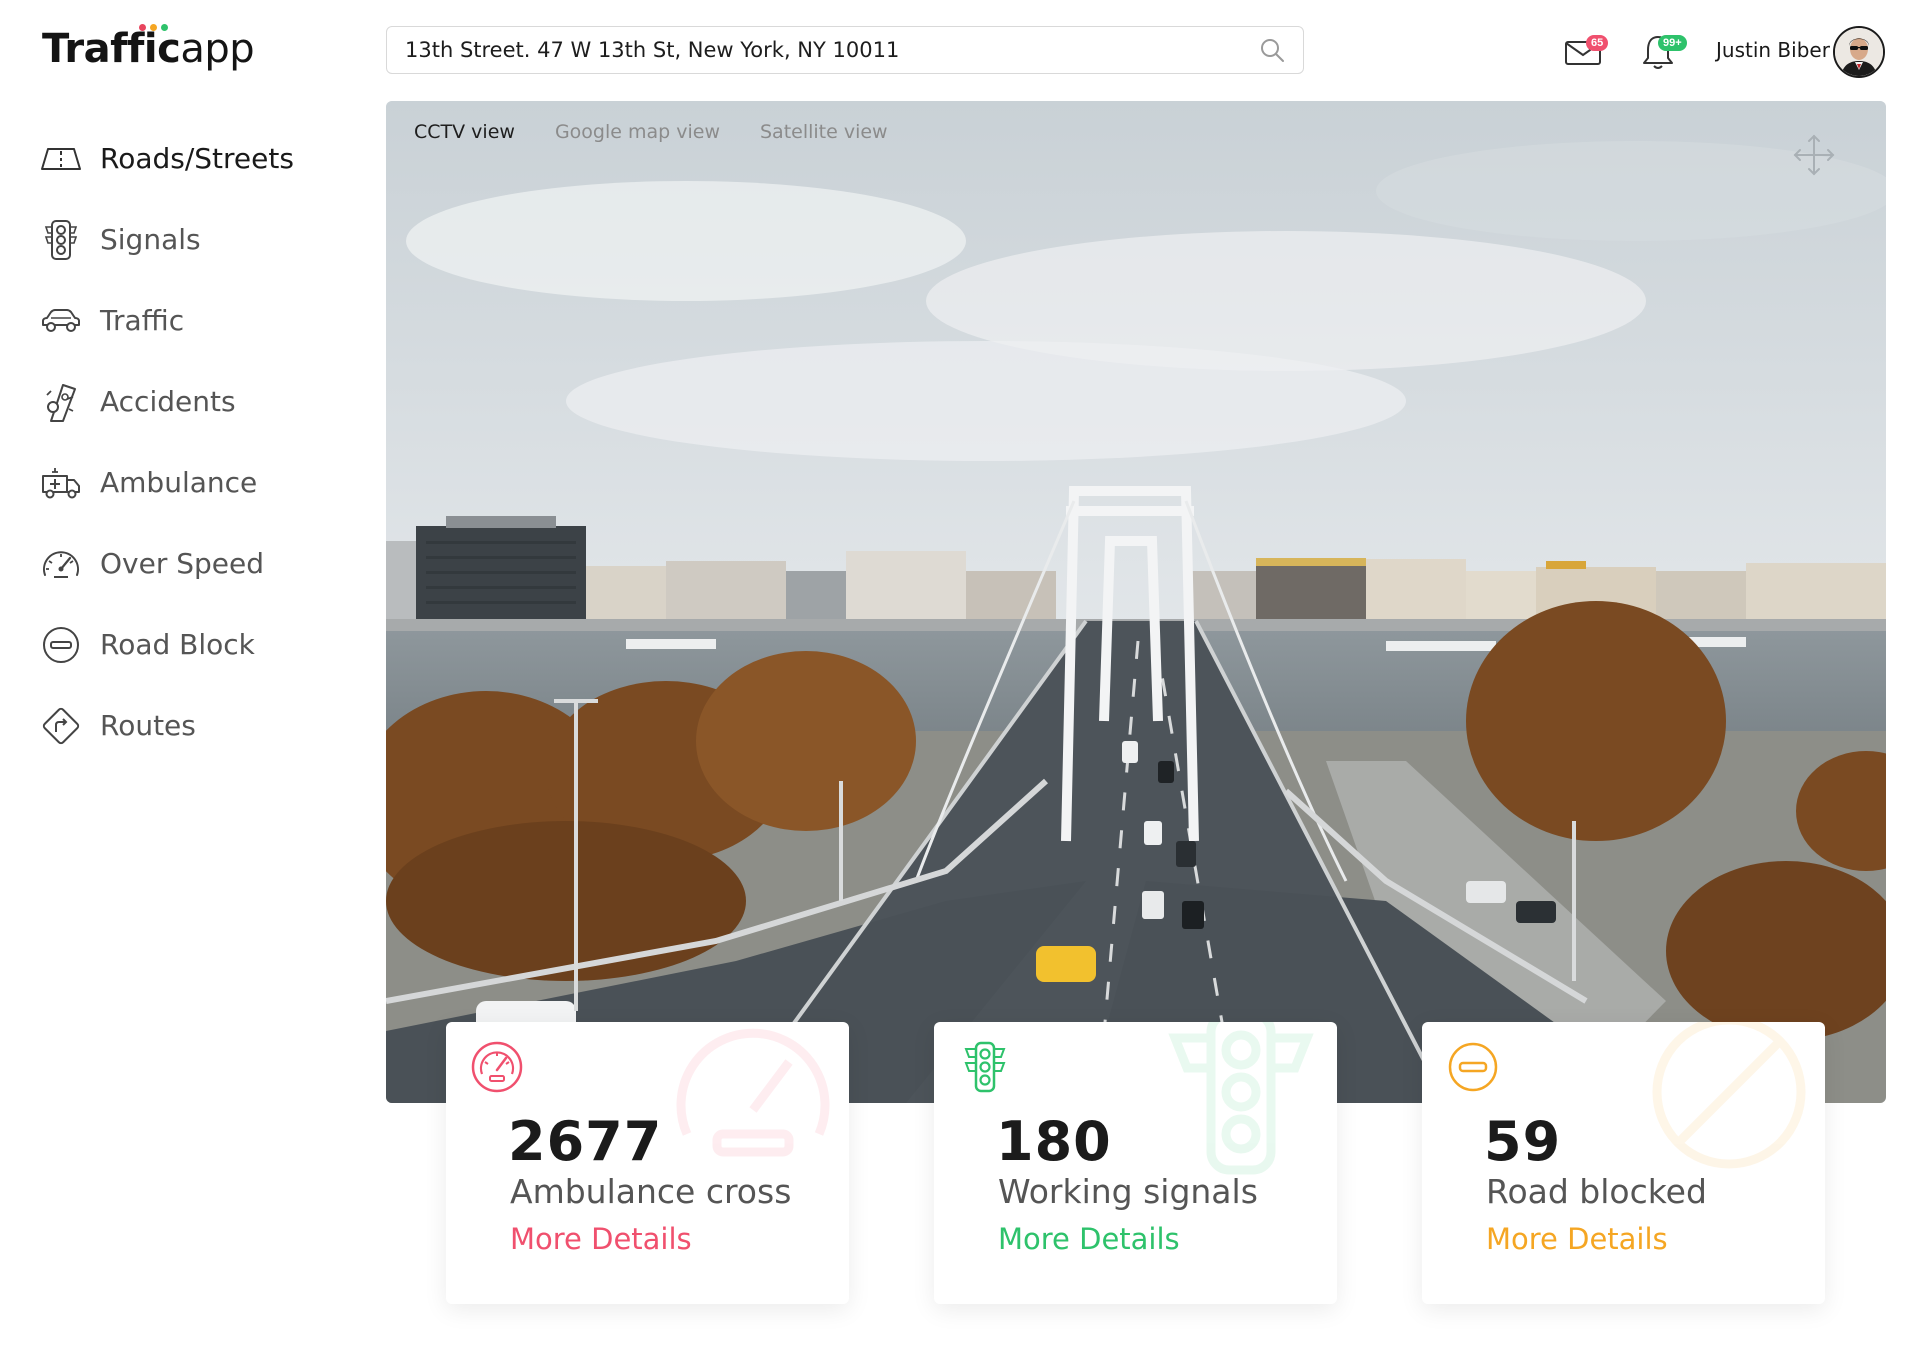 Image resolution: width=1920 pixels, height=1368 pixels. I want to click on logo-suffix: app, so click(217, 49).